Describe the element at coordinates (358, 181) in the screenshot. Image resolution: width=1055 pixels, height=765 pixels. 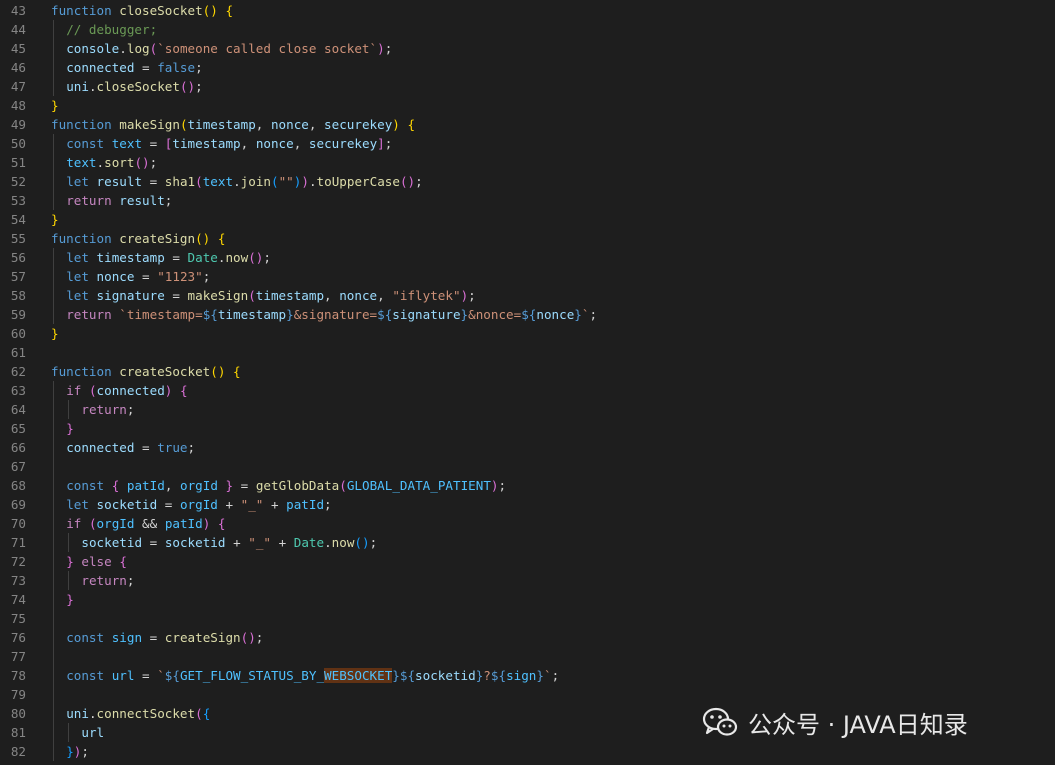
I see `code-token: toUpperCase` at that location.